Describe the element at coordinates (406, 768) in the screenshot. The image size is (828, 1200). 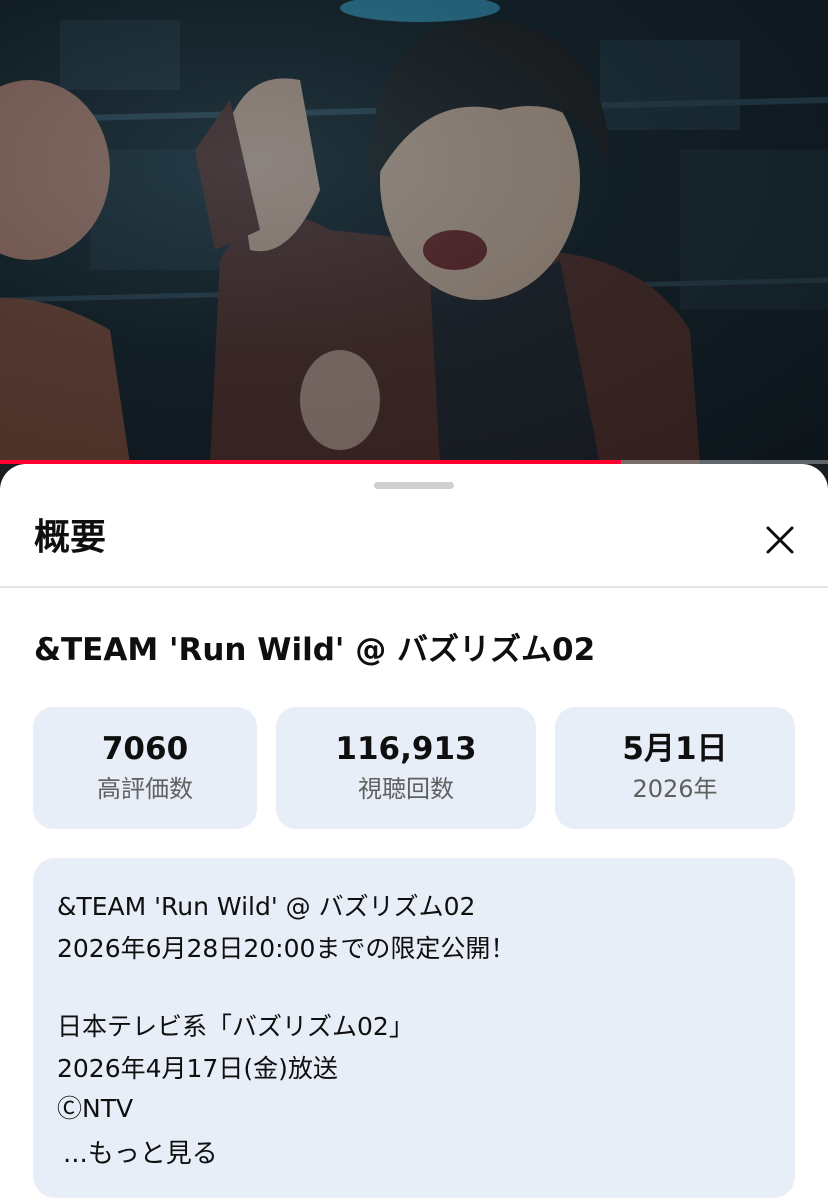
I see `views-stat: 116,913 視聴回数` at that location.